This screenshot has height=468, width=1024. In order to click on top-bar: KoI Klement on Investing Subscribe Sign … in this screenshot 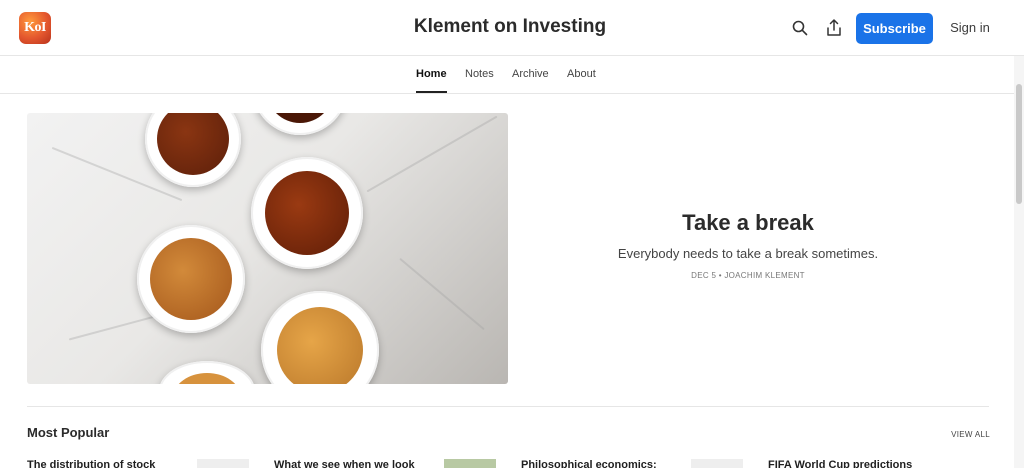, I will do `click(512, 28)`.